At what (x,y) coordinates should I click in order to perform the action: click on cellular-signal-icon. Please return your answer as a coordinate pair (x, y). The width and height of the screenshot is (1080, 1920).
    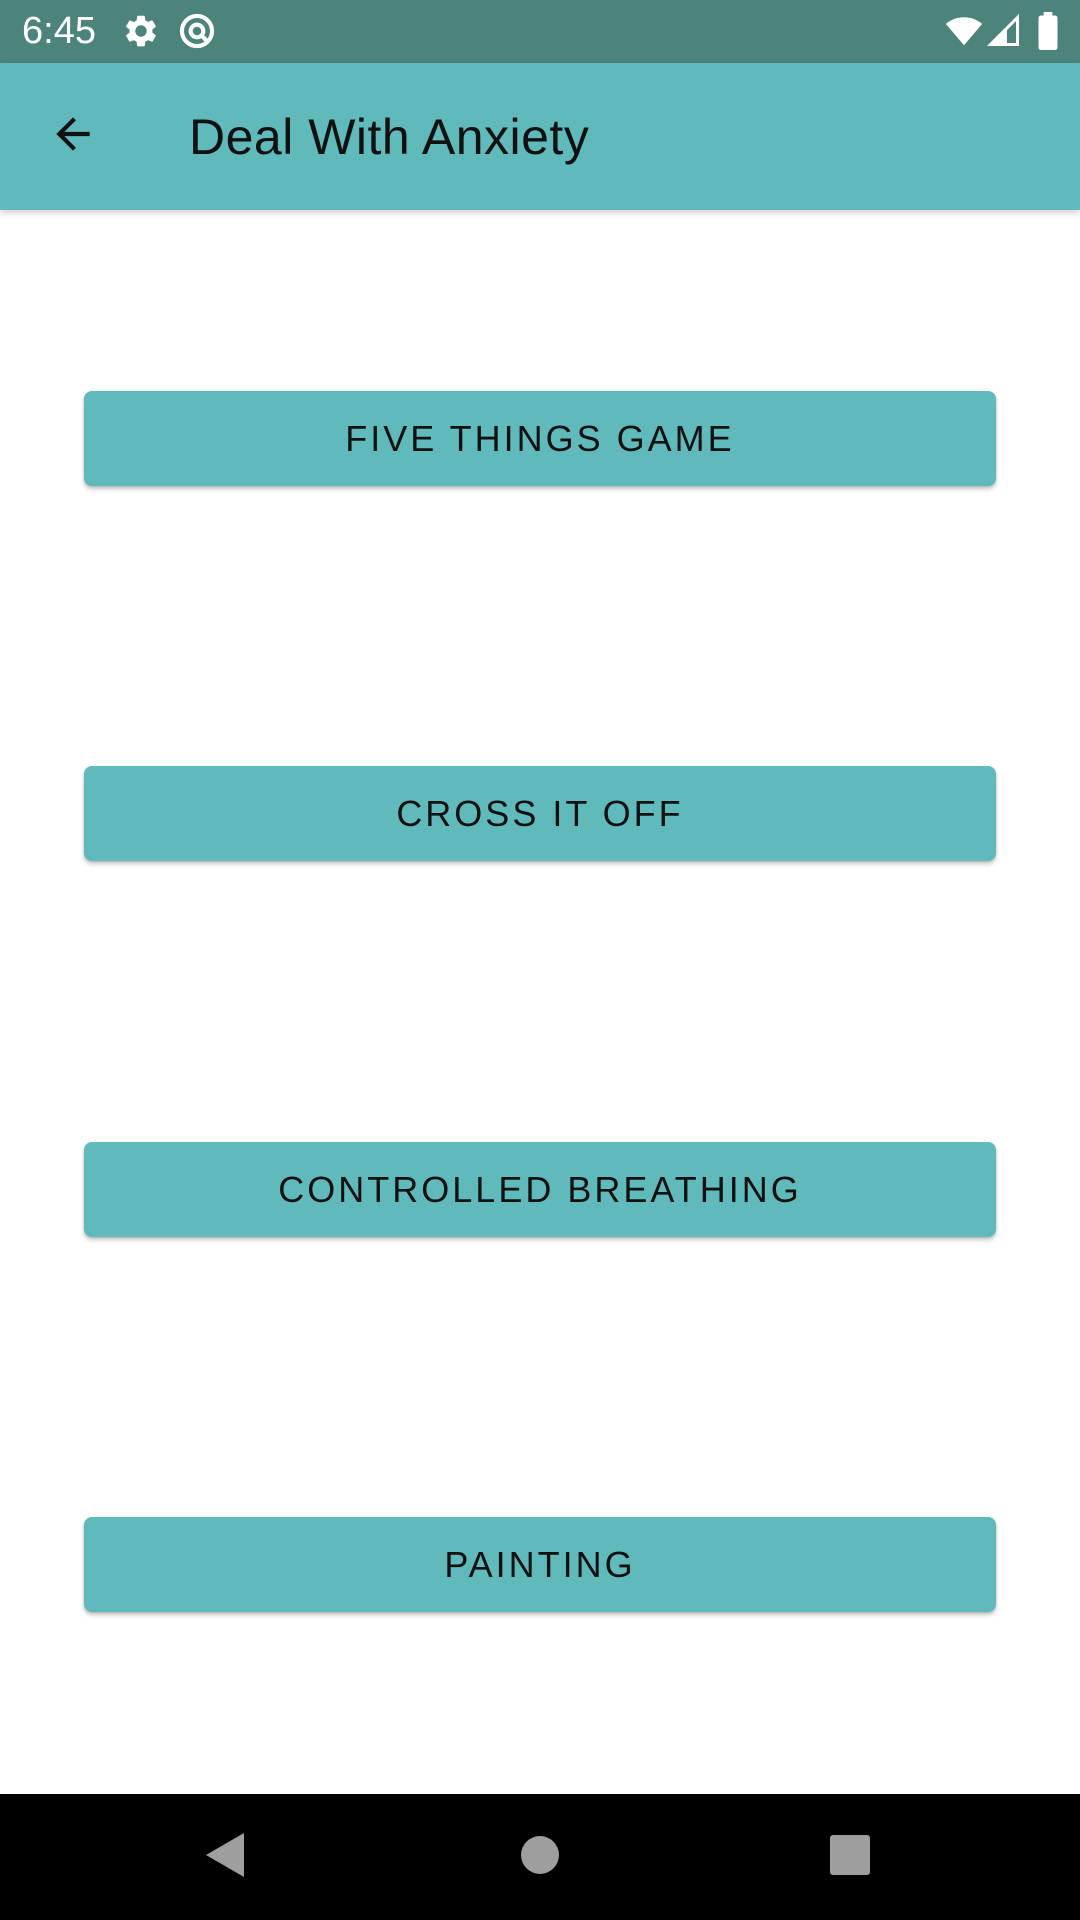
    Looking at the image, I should click on (1005, 31).